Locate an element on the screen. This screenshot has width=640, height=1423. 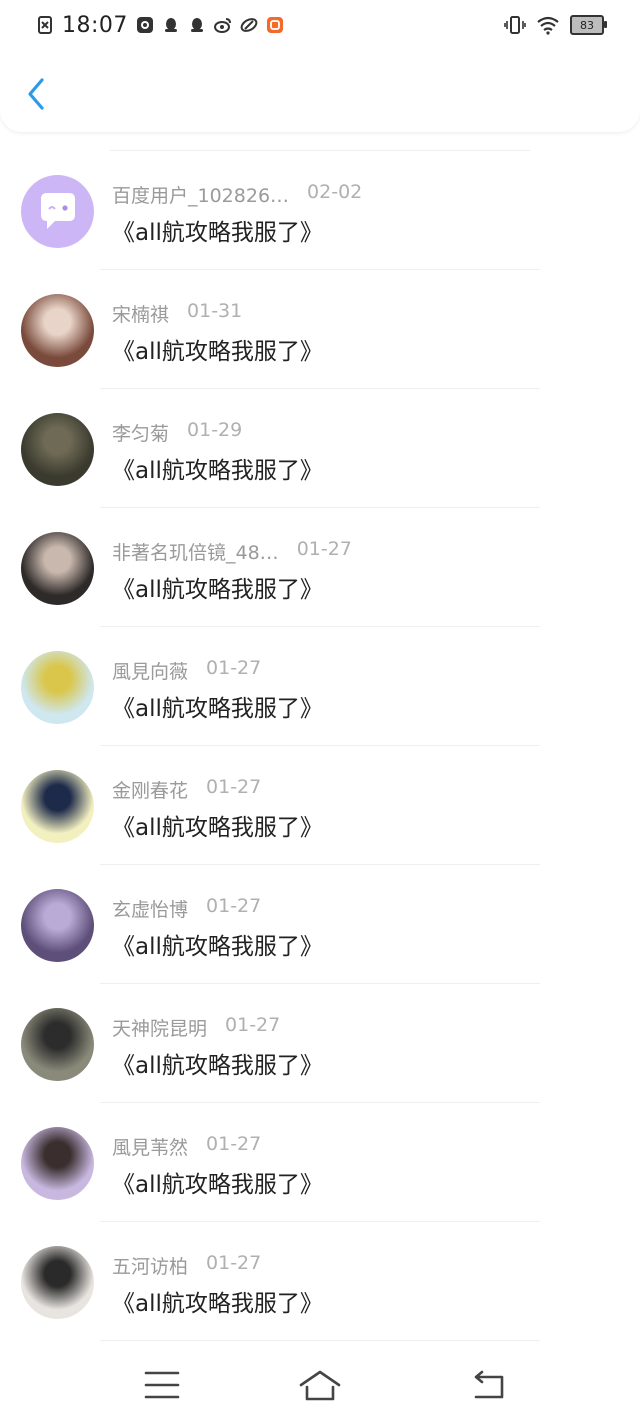
username: 玄虚怡博 is located at coordinates (150, 908).